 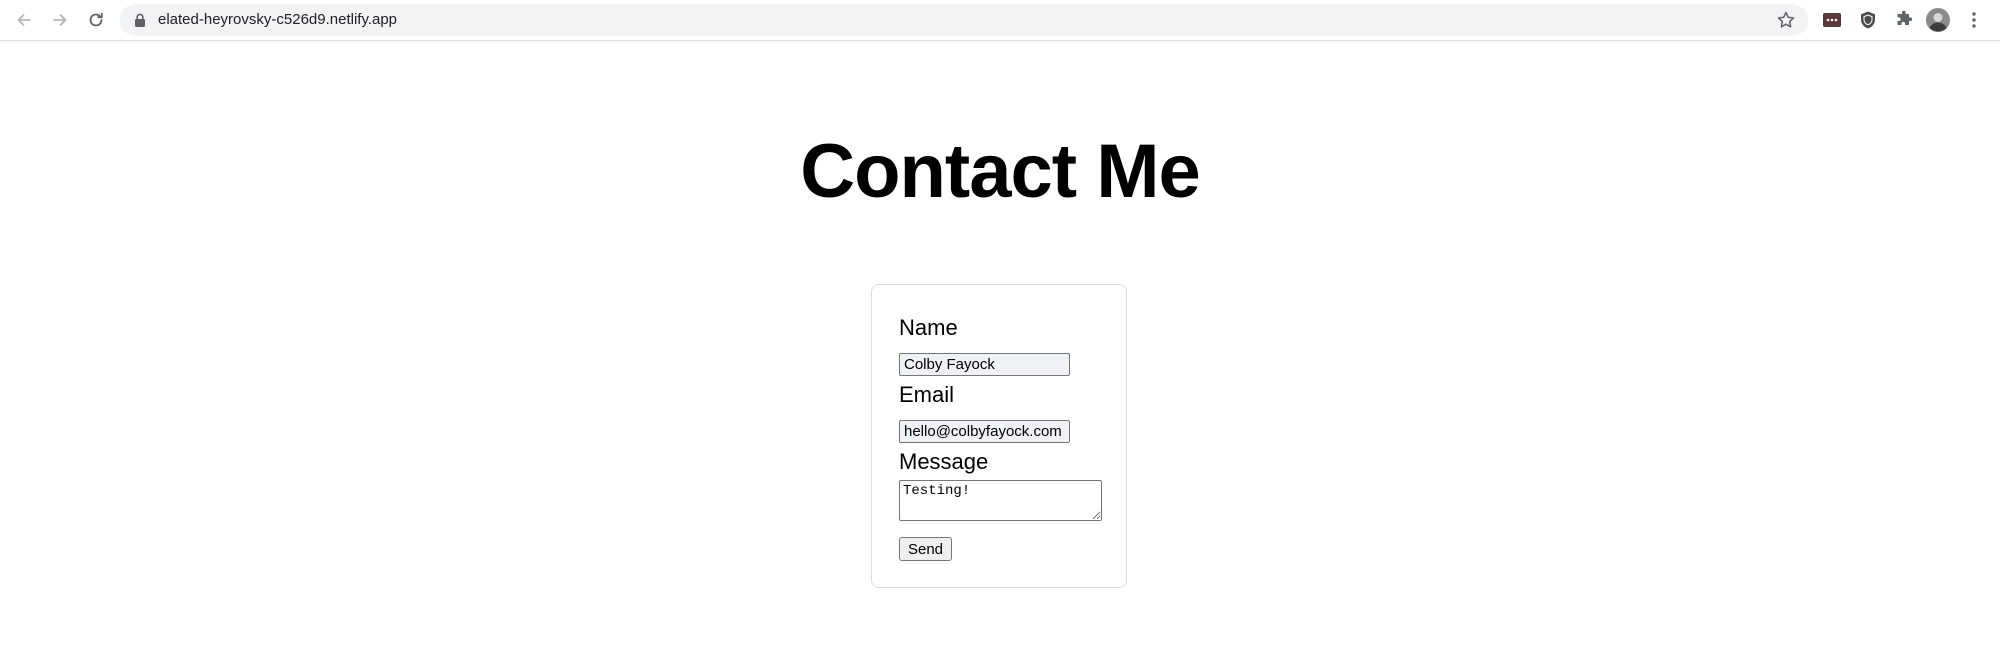 I want to click on forward-button, so click(x=60, y=20).